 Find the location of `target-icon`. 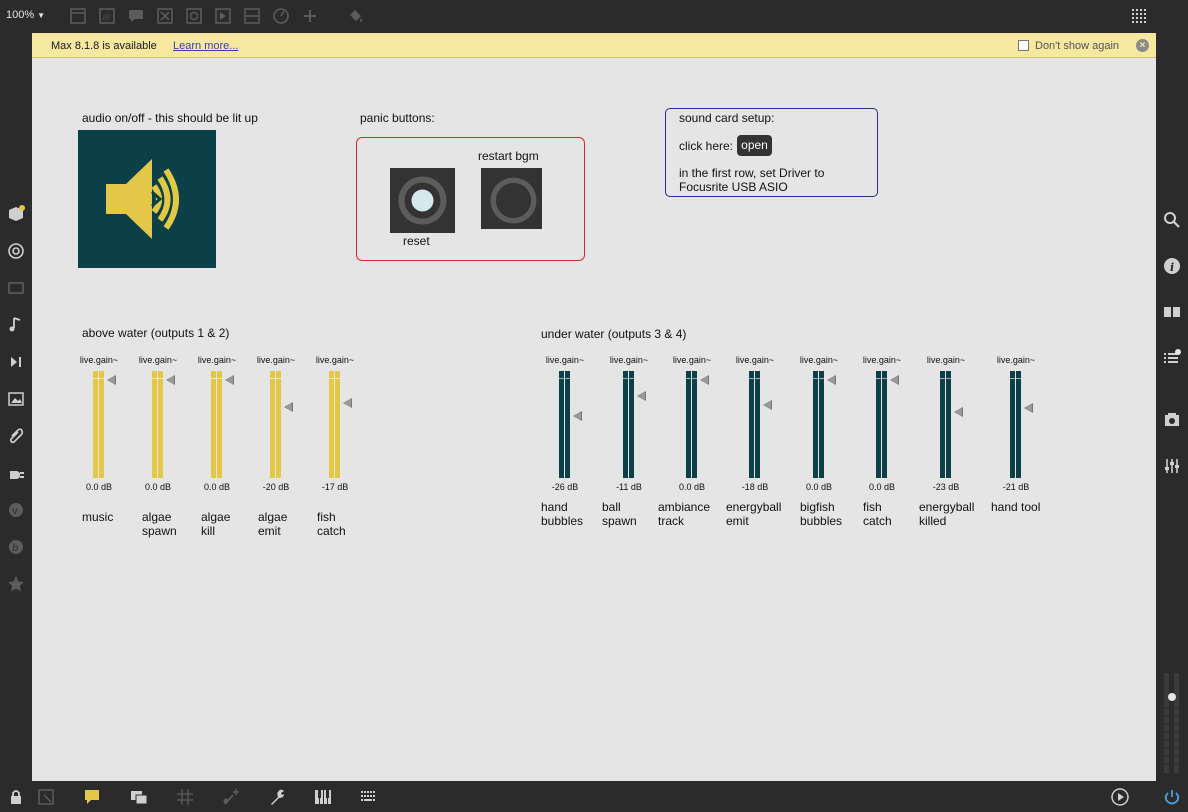

target-icon is located at coordinates (16, 251).